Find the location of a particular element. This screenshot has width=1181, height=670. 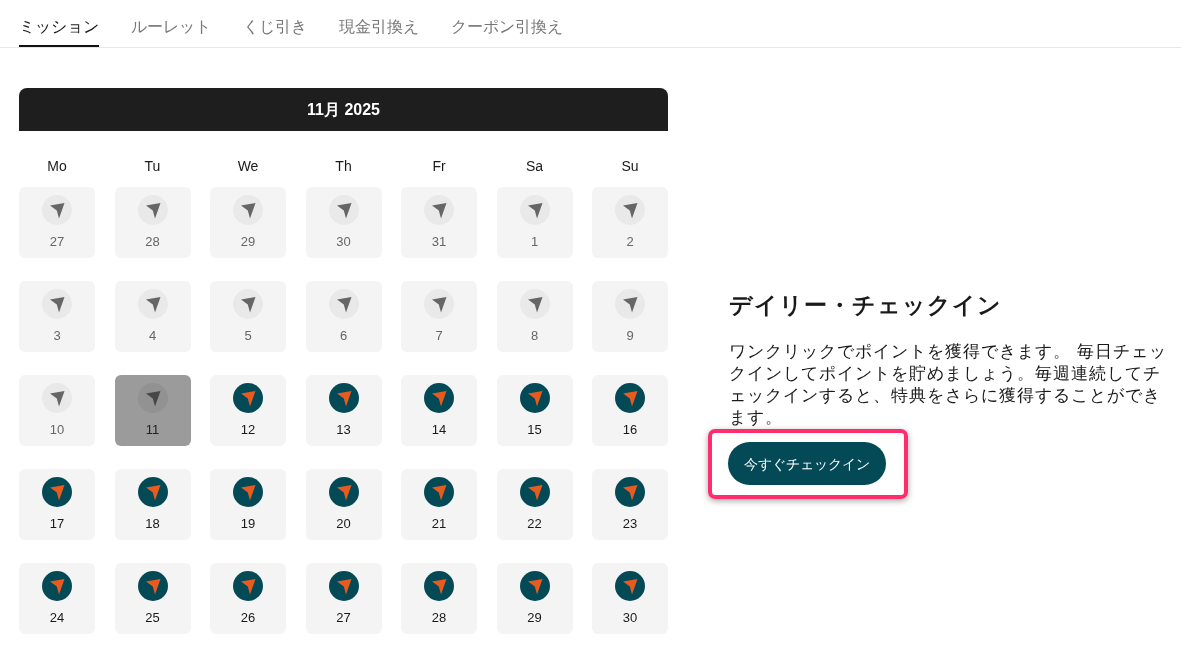

day-number: 2 is located at coordinates (630, 242).